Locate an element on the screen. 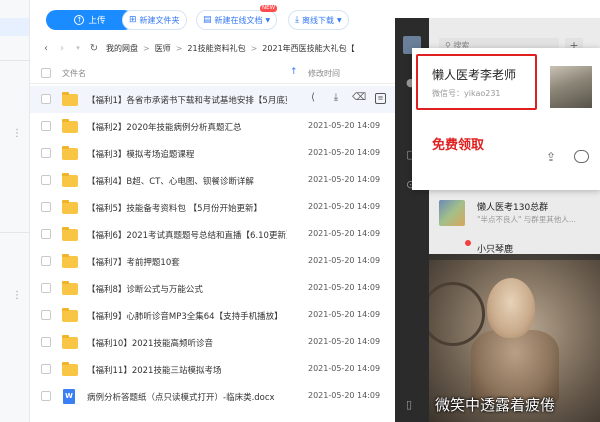 This screenshot has height=422, width=600. file-name: 【福利3】模拟考场追题课程 is located at coordinates (140, 154).